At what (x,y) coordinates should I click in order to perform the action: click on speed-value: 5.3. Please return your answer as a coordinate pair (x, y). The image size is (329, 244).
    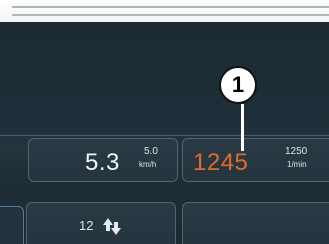
    Looking at the image, I should click on (102, 162).